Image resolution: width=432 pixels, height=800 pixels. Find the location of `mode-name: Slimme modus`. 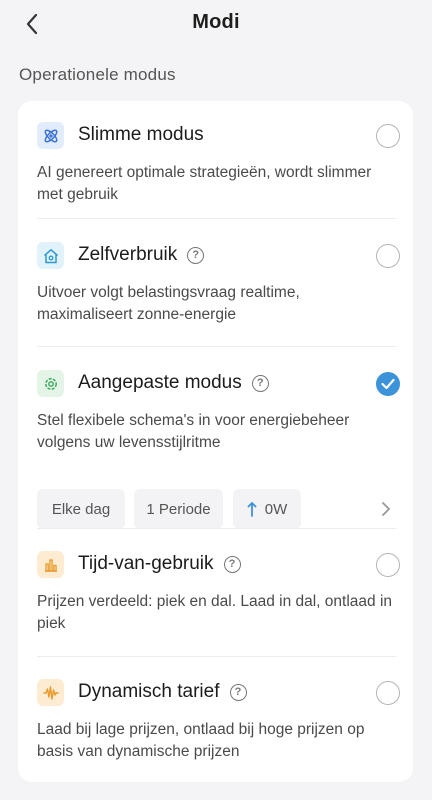

mode-name: Slimme modus is located at coordinates (141, 134).